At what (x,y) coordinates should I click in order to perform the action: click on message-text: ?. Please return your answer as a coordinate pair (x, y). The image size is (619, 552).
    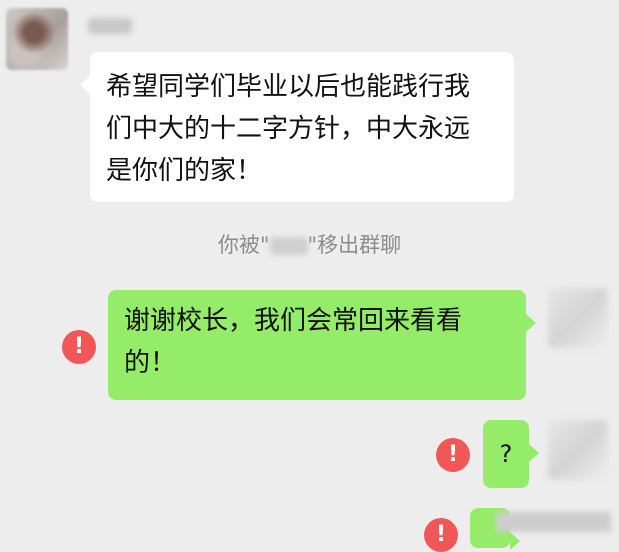
    Looking at the image, I should click on (506, 454).